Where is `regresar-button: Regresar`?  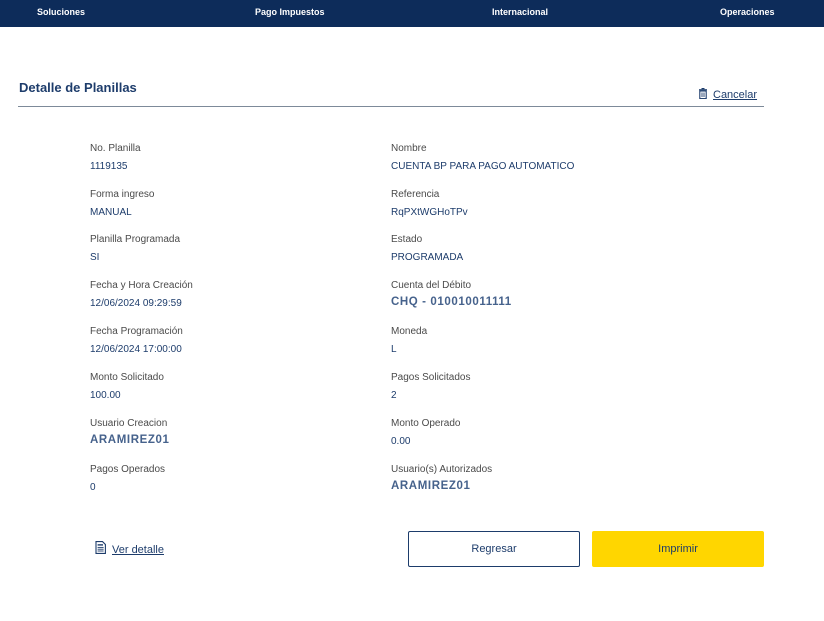 regresar-button: Regresar is located at coordinates (494, 549).